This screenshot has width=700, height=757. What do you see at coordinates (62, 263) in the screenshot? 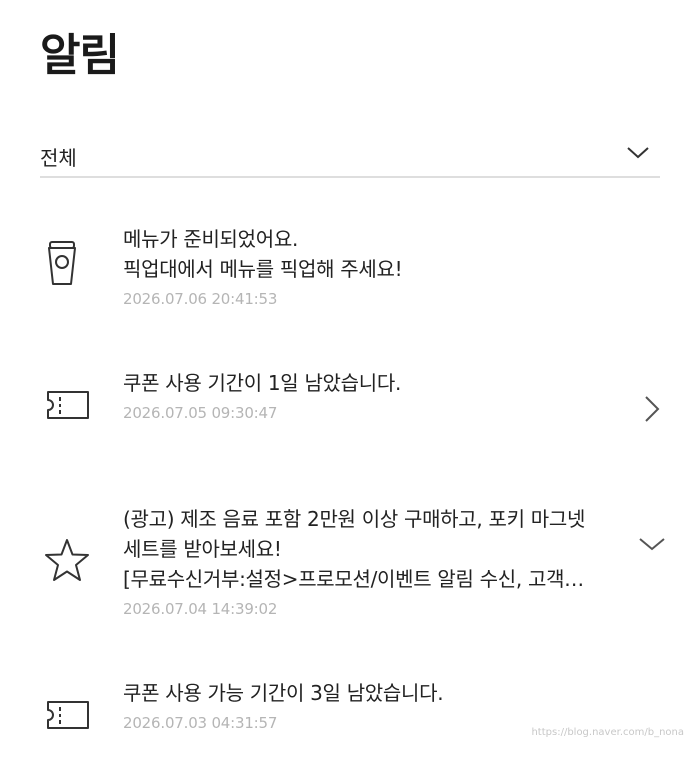
I see `cup-icon` at bounding box center [62, 263].